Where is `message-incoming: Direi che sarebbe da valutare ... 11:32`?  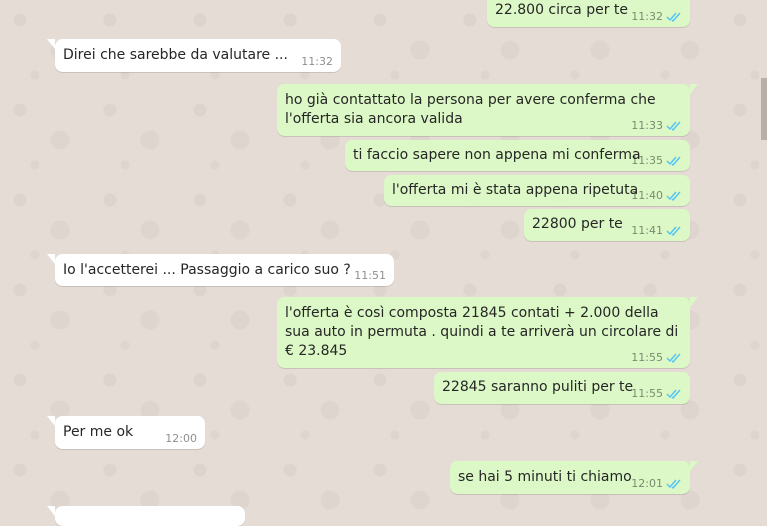
message-incoming: Direi che sarebbe da valutare ... 11:32 is located at coordinates (194, 55).